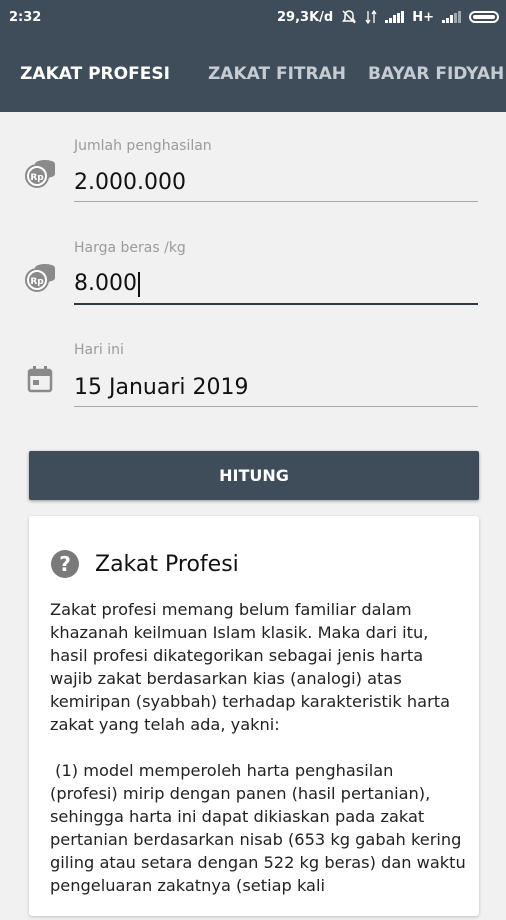 The width and height of the screenshot is (506, 920). I want to click on calendar-icon, so click(40, 379).